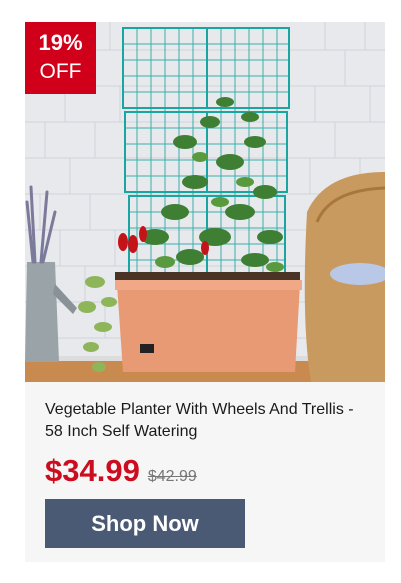  I want to click on discount-percent: 19%, so click(60, 42).